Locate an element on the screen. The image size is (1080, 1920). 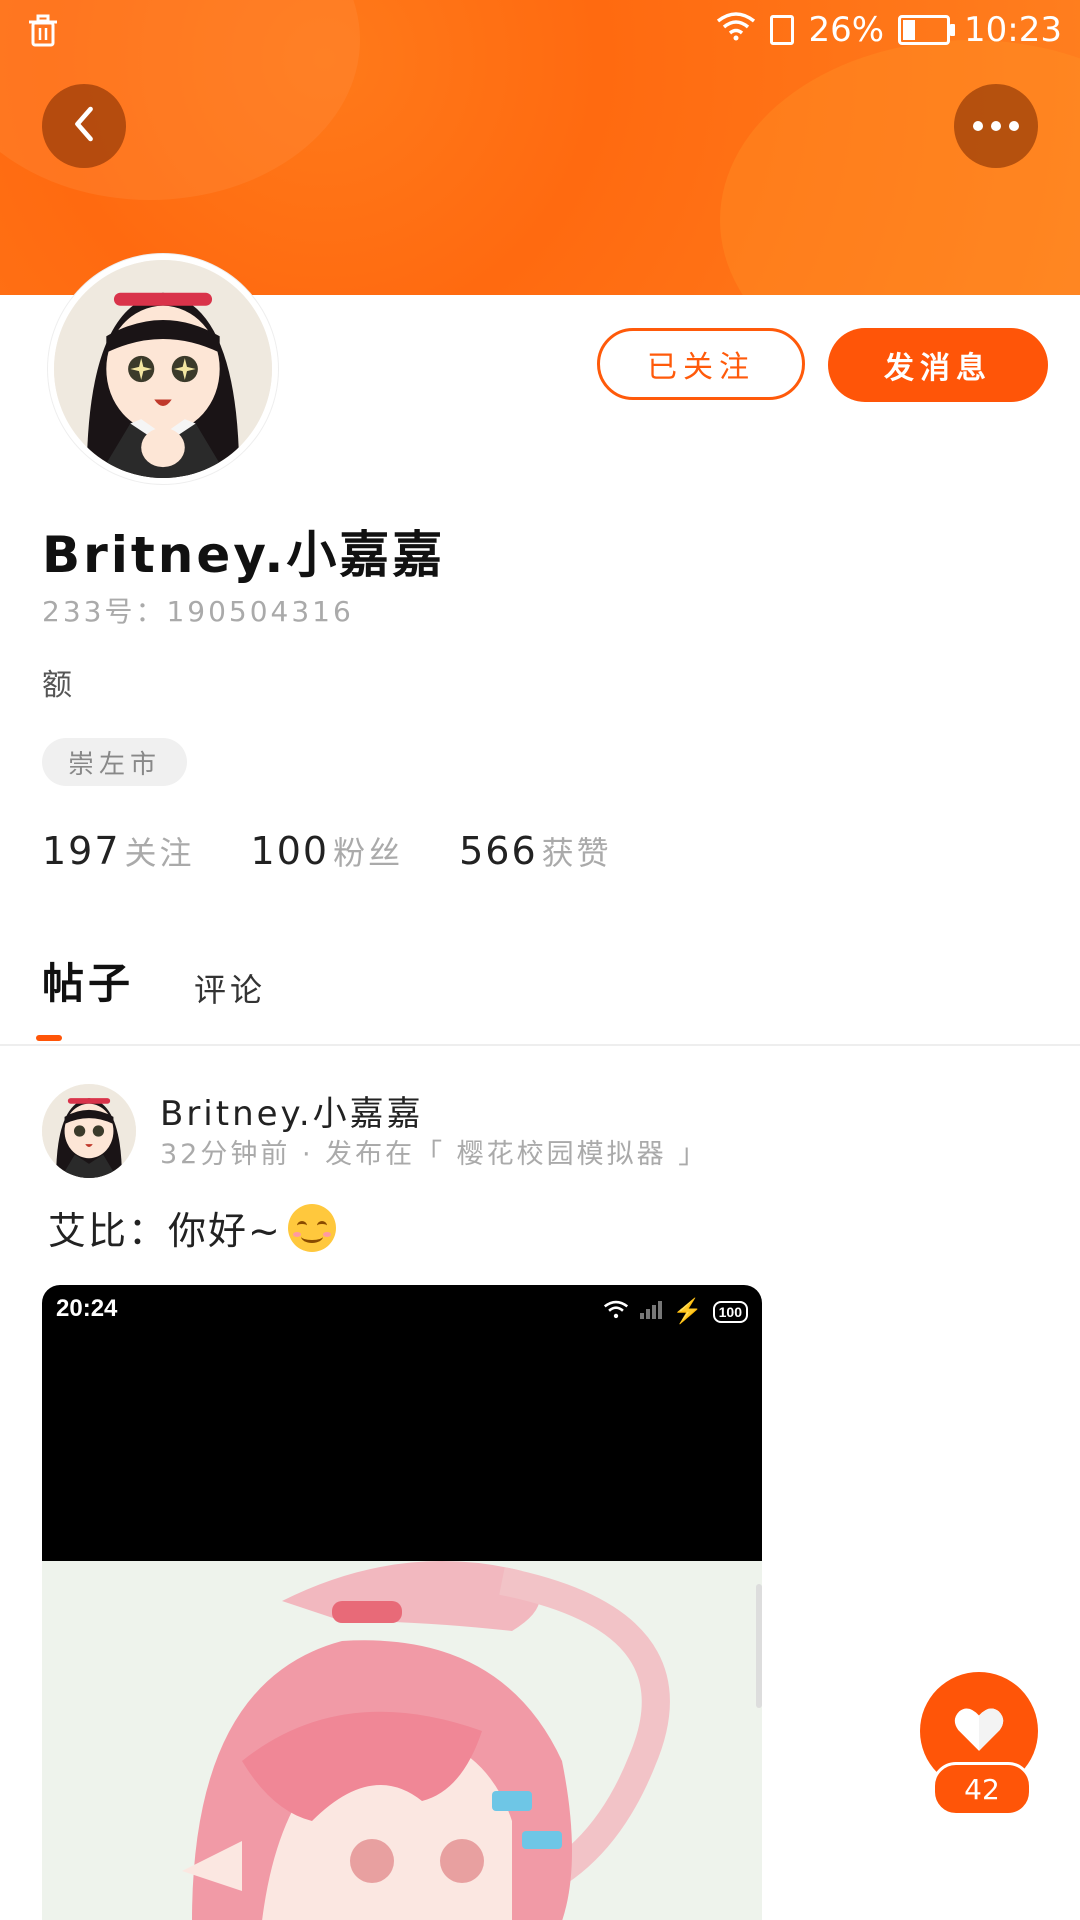
profile-stats: 197 关注 100 粉丝 566 获赞 is located at coordinates (327, 851).